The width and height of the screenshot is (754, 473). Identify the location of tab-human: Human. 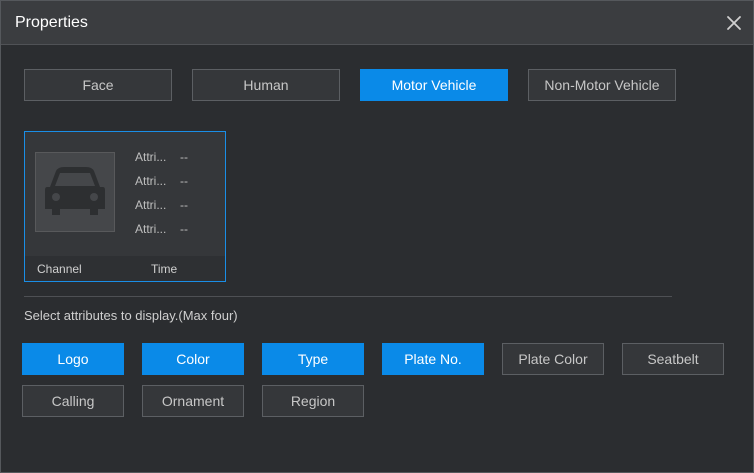
(266, 85).